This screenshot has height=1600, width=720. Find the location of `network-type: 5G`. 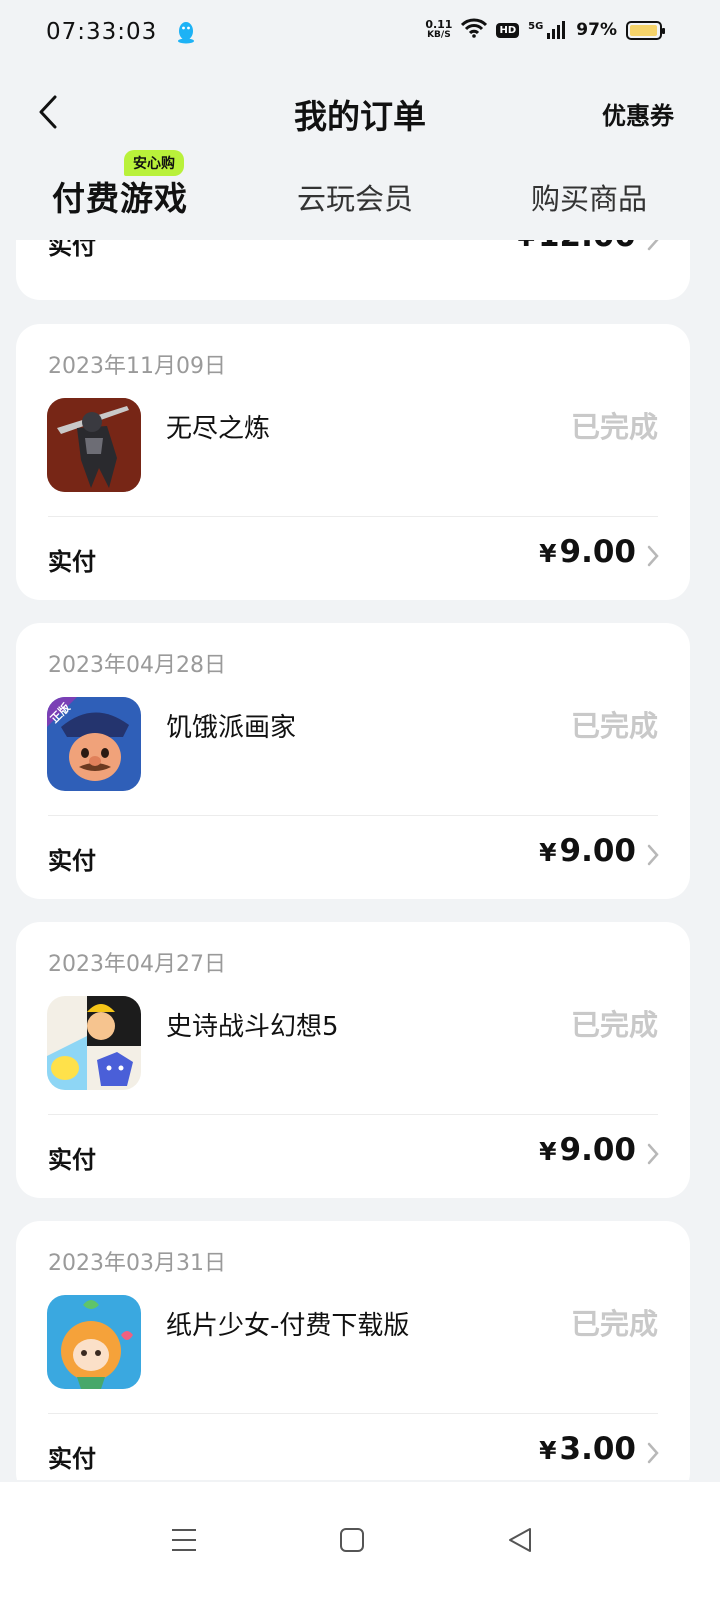

network-type: 5G is located at coordinates (536, 26).